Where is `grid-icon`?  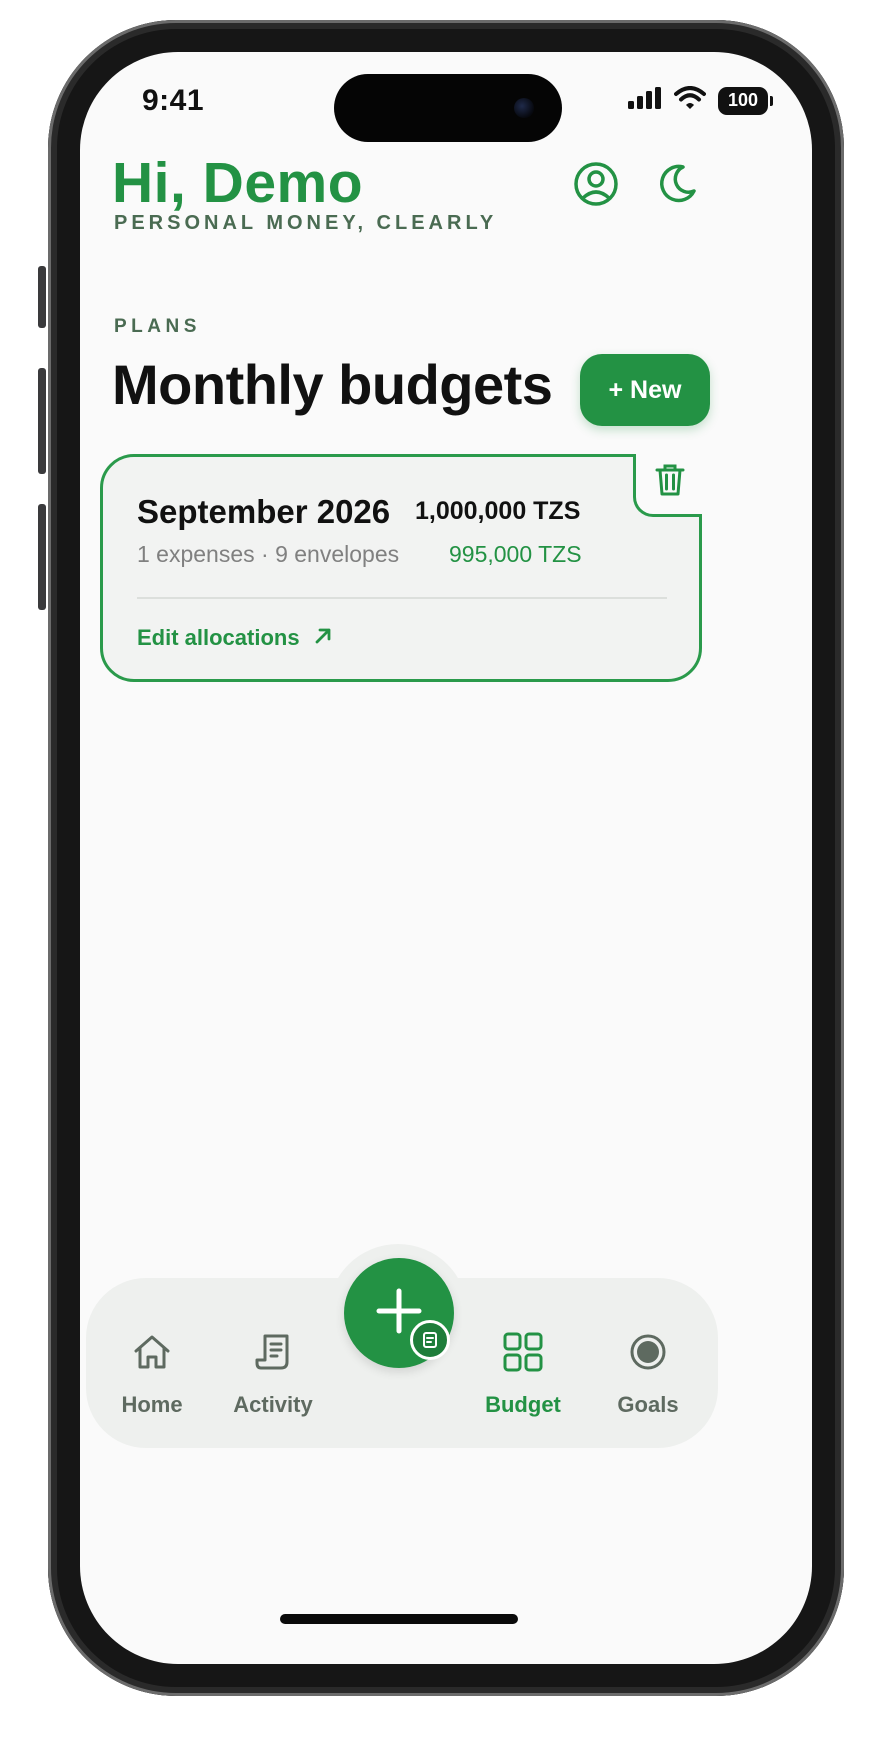
grid-icon is located at coordinates (523, 1352).